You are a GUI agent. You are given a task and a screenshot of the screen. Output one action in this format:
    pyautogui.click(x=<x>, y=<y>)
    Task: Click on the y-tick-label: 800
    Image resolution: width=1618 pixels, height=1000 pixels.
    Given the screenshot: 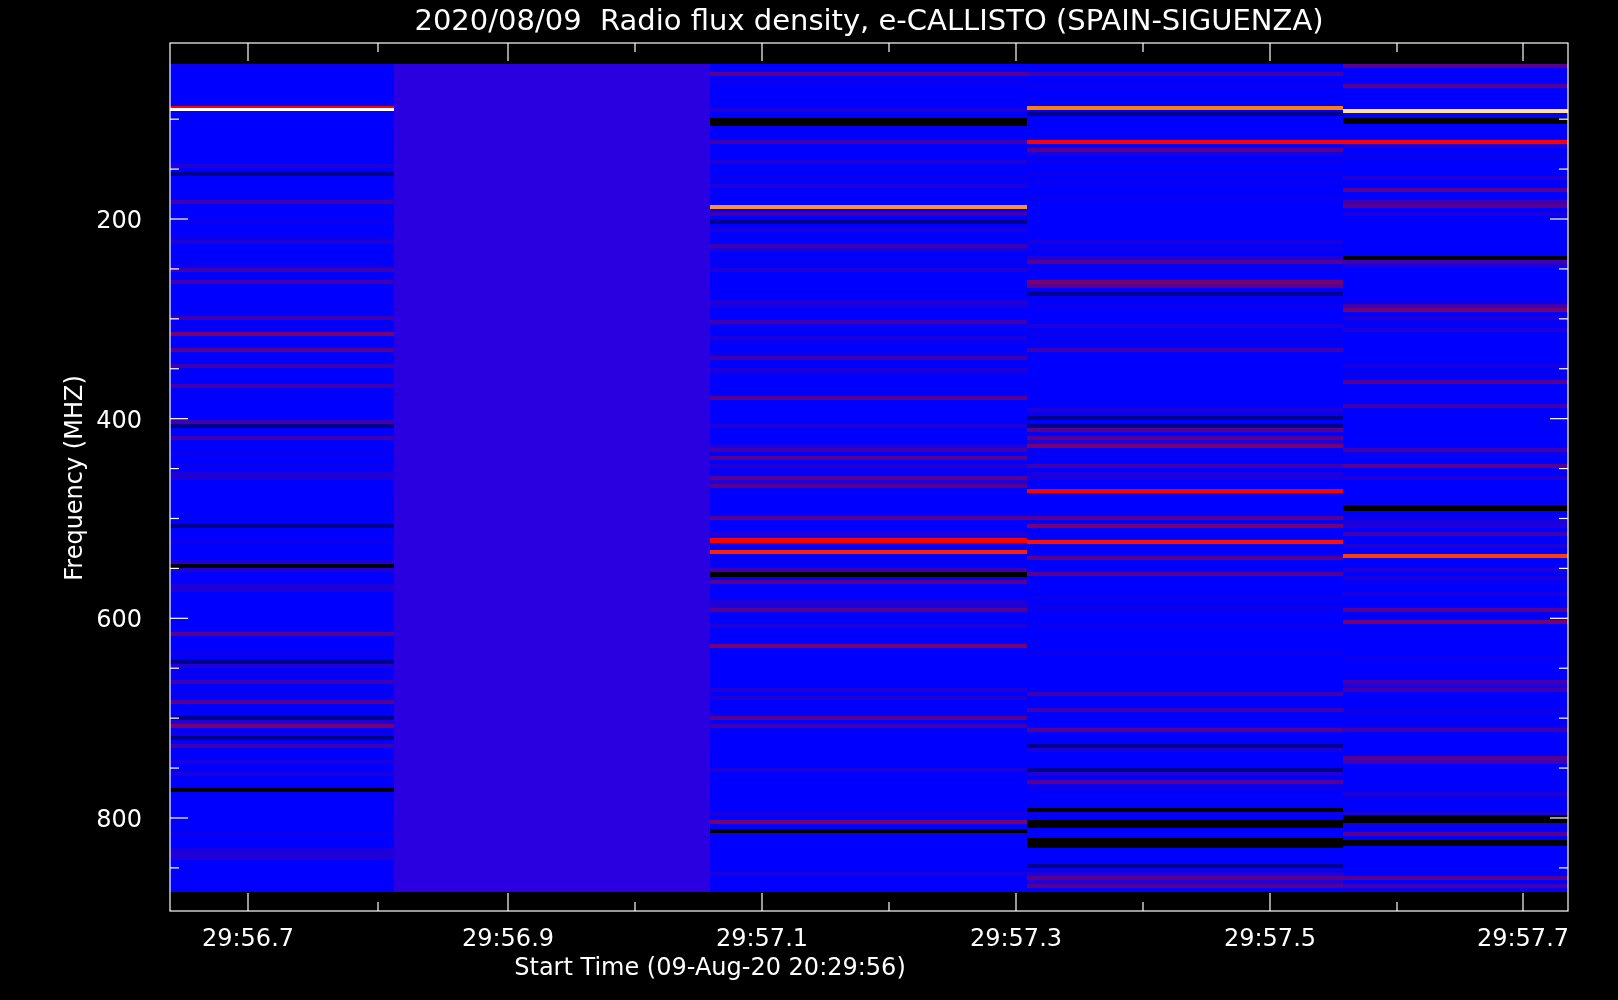 What is the action you would take?
    pyautogui.click(x=119, y=819)
    